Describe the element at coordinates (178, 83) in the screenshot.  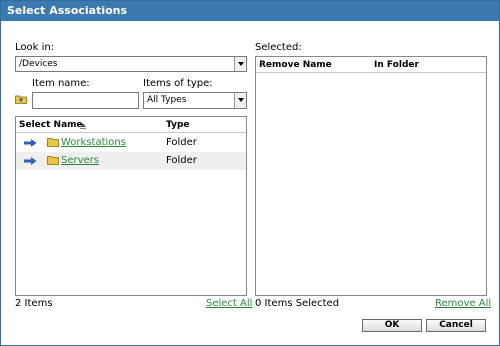
I see `items-of-type-label: Items of type:` at that location.